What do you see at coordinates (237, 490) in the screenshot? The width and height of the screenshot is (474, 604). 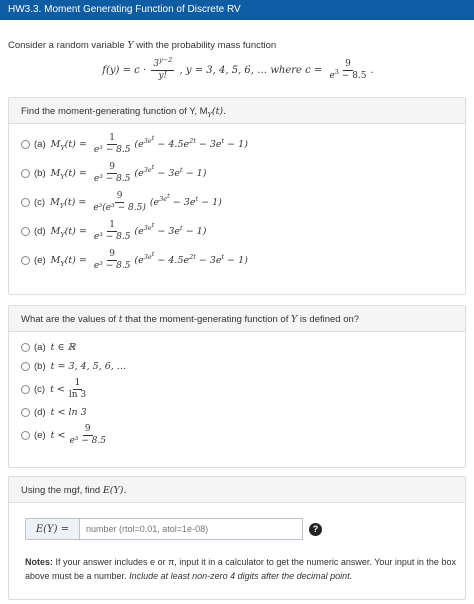 I see `expectation-question-prompt: Using the mgf, find E(Y).` at bounding box center [237, 490].